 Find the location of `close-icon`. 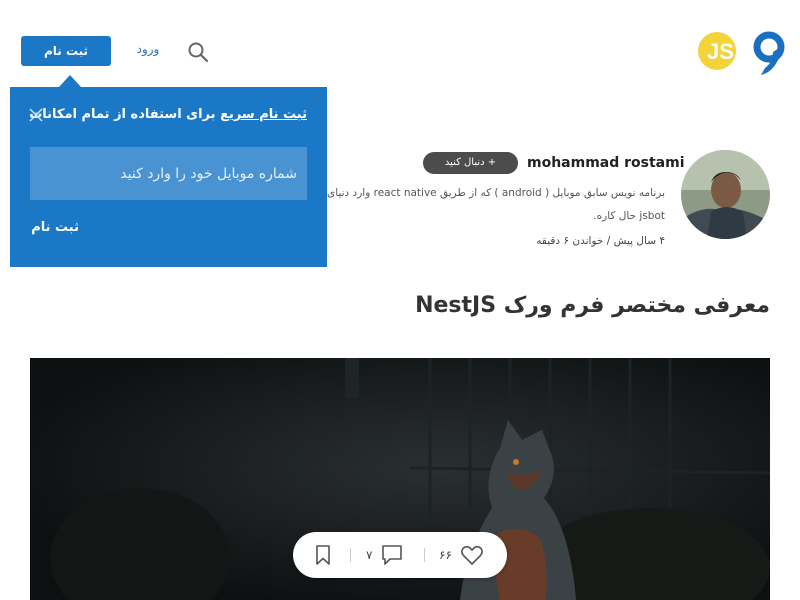

close-icon is located at coordinates (36, 115).